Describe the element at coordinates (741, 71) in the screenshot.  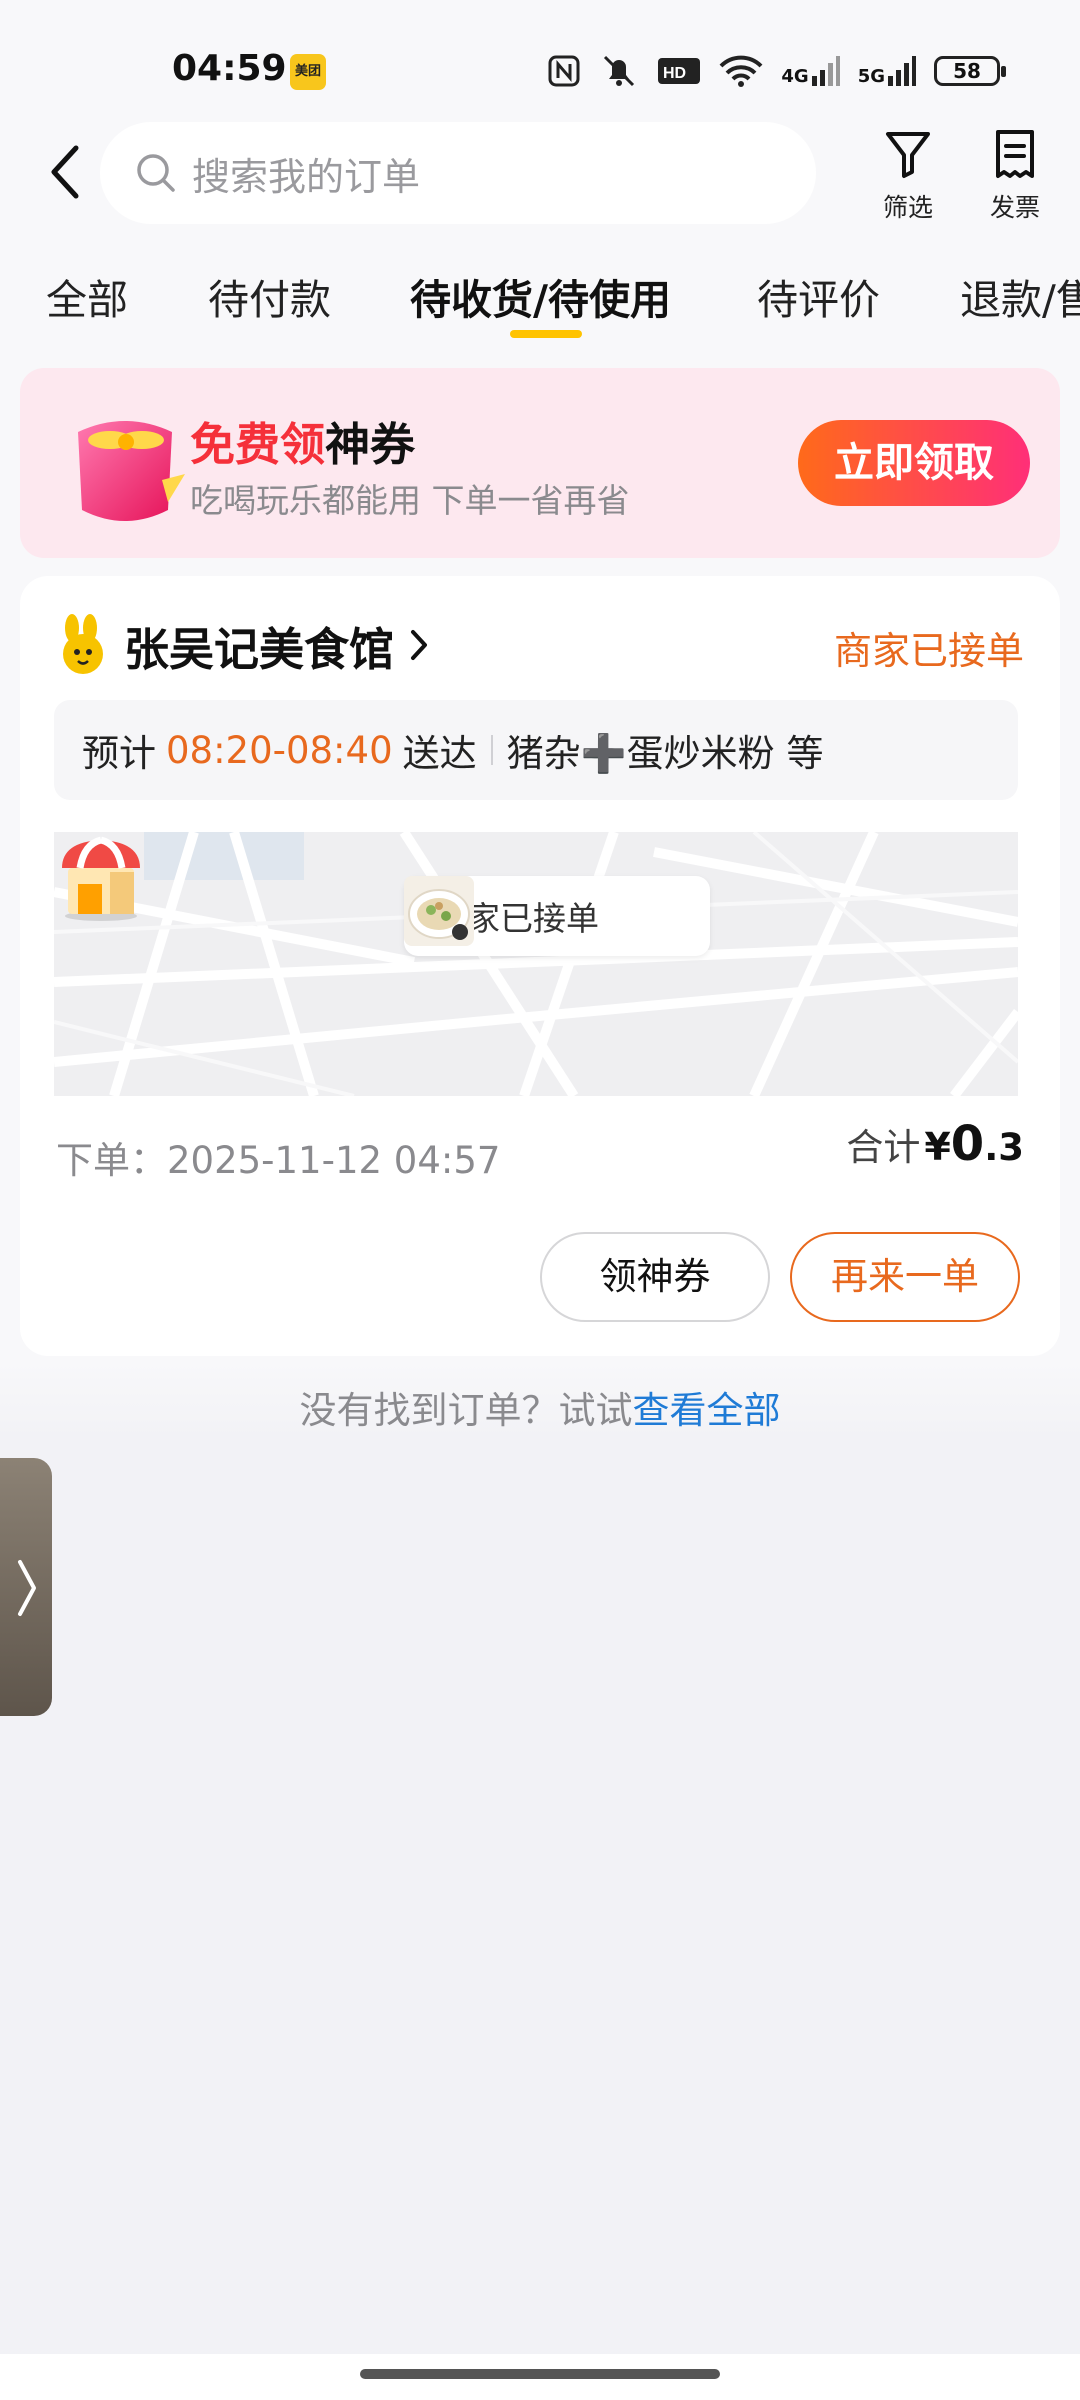
I see `wifi-icon` at that location.